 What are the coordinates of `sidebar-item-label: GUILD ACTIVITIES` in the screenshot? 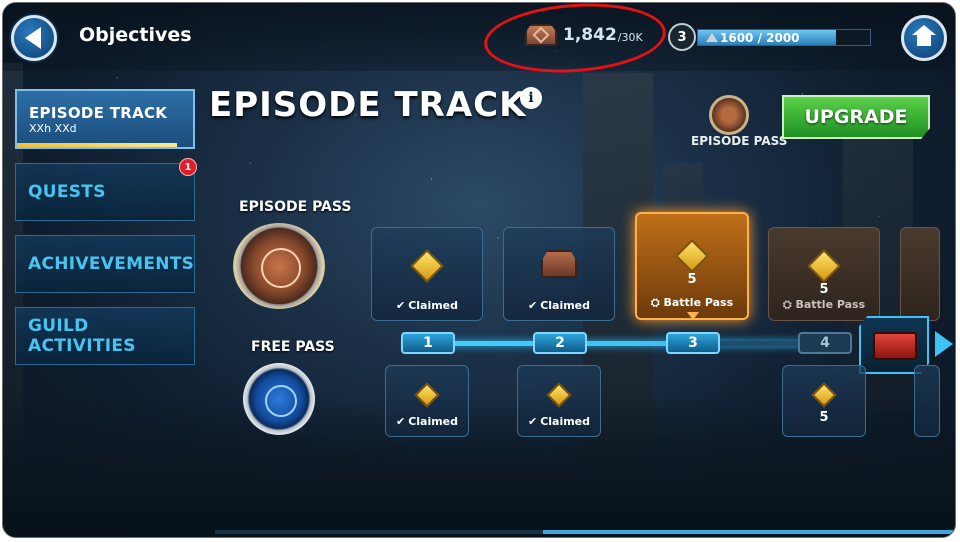 It's located at (82, 336).